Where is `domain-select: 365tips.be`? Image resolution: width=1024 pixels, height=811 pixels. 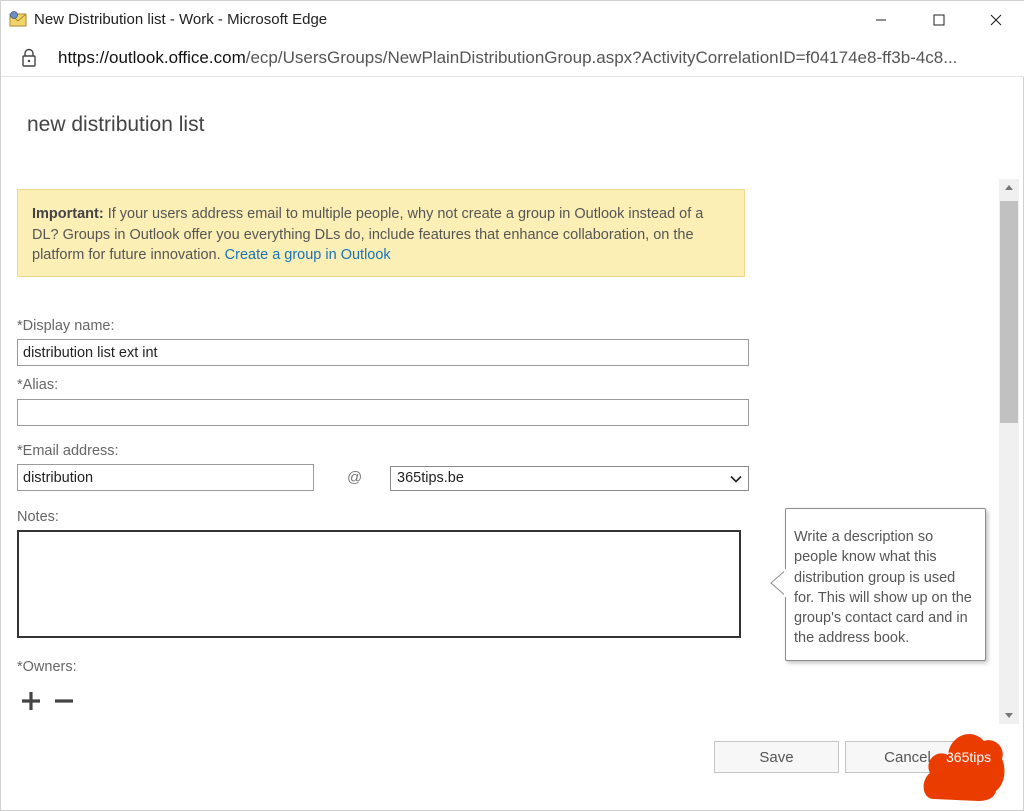 domain-select: 365tips.be is located at coordinates (569, 478).